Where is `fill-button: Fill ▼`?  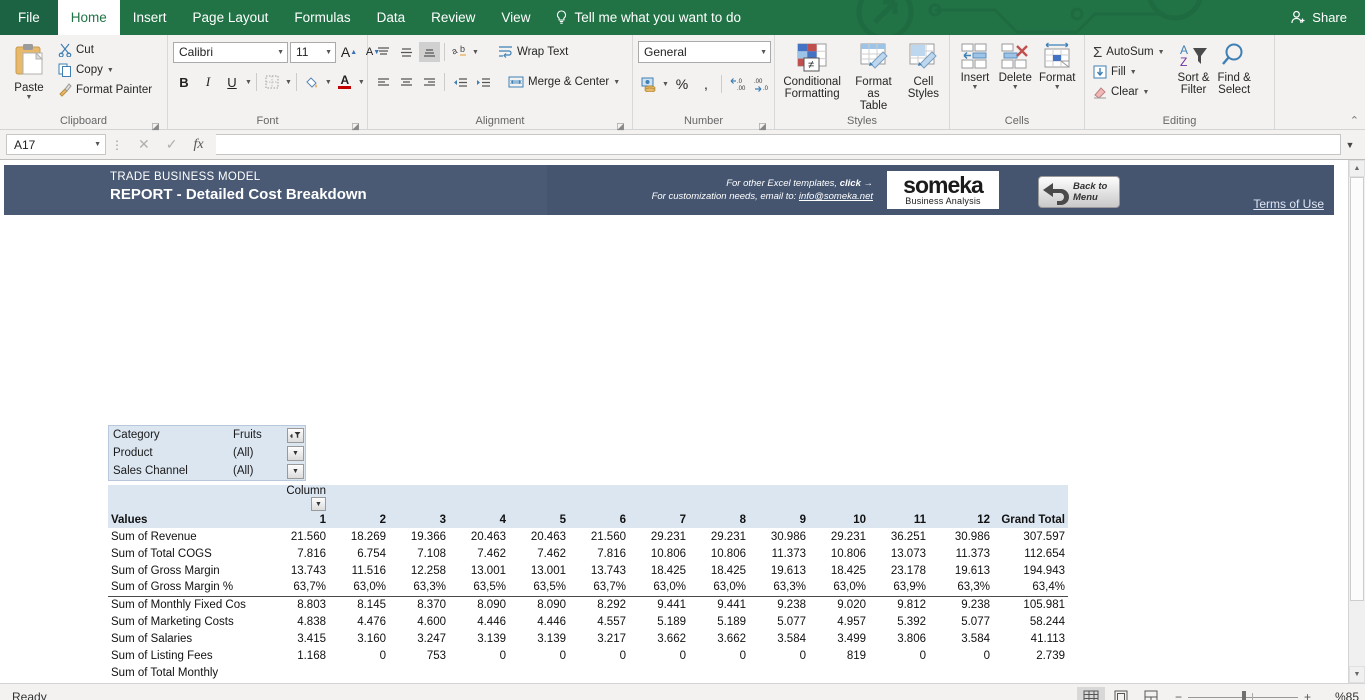
fill-button: Fill ▼ is located at coordinates (1129, 72).